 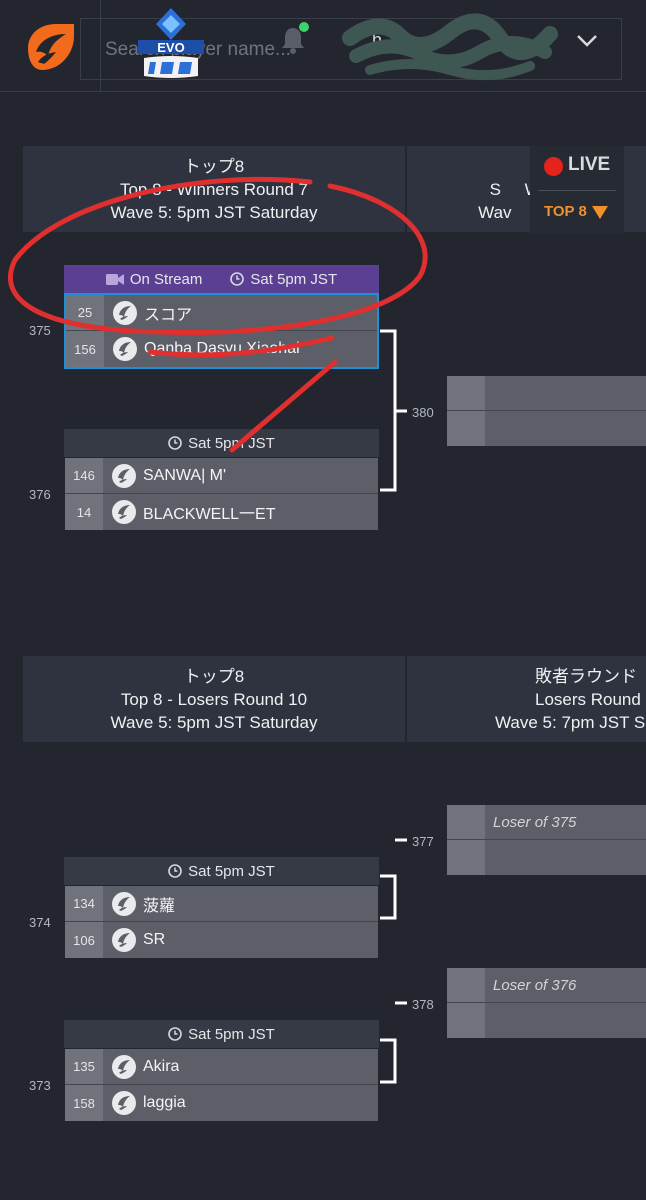 What do you see at coordinates (535, 985) in the screenshot?
I see `next-slot-label: Loser of 376` at bounding box center [535, 985].